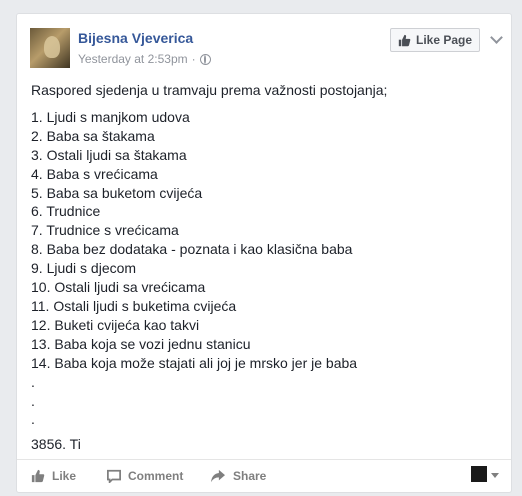  I want to click on post-meta: Yesterday at 2:53pm ·, so click(144, 59).